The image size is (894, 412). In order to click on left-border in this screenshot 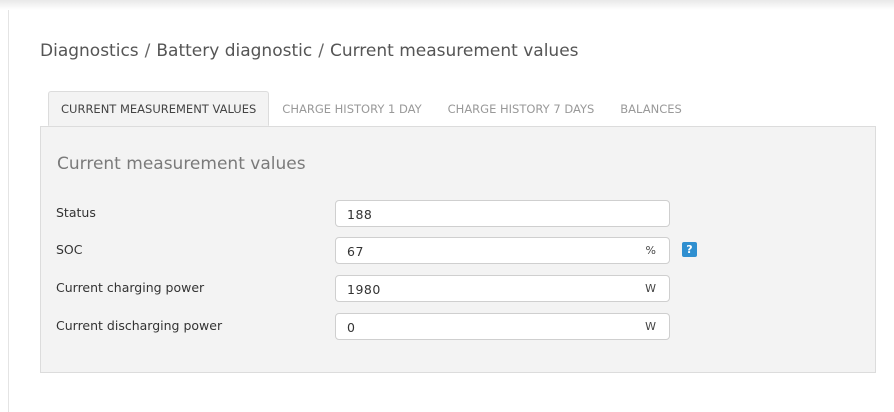, I will do `click(8, 211)`.